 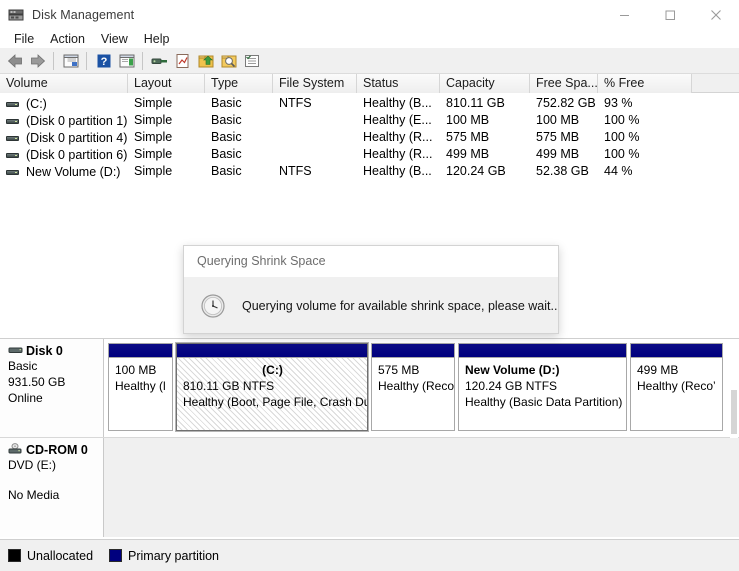 I want to click on primary-partition-swatch, so click(x=116, y=555).